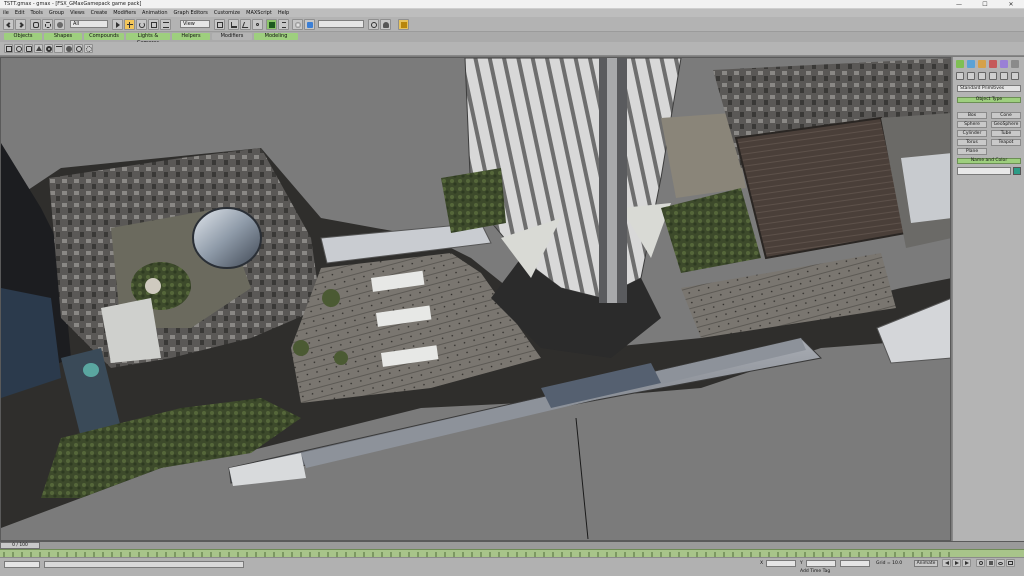  I want to click on reference-coord-dropdown: View, so click(195, 24).